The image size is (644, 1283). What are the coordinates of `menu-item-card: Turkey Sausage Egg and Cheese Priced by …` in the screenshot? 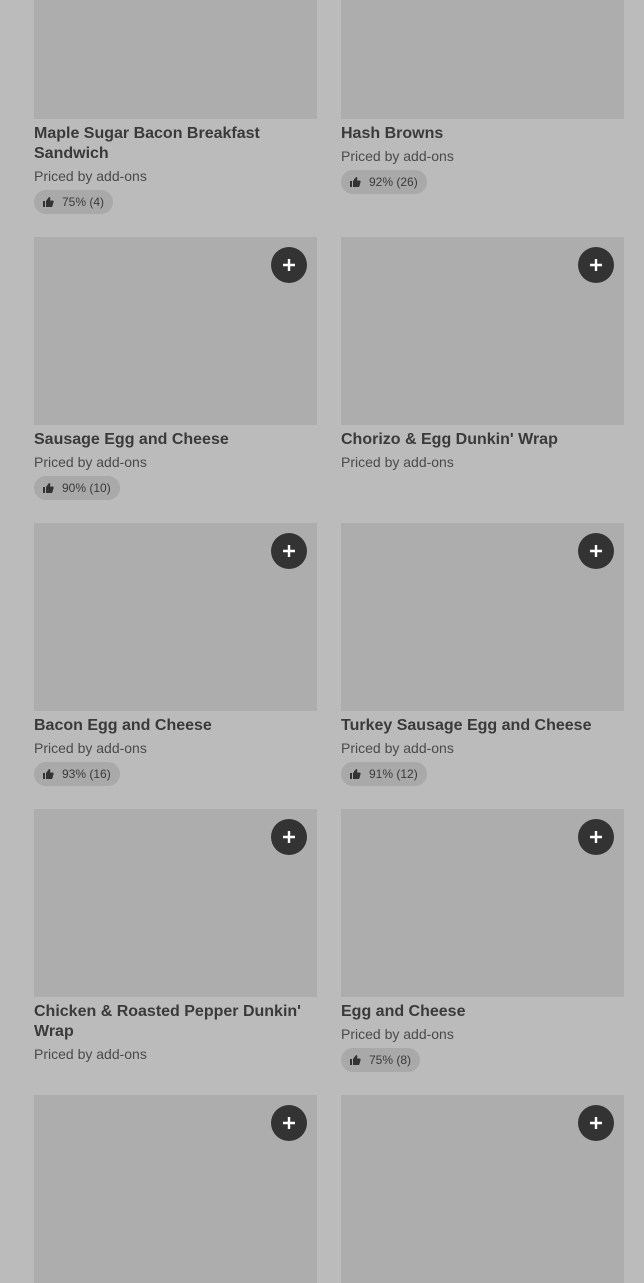 It's located at (482, 654).